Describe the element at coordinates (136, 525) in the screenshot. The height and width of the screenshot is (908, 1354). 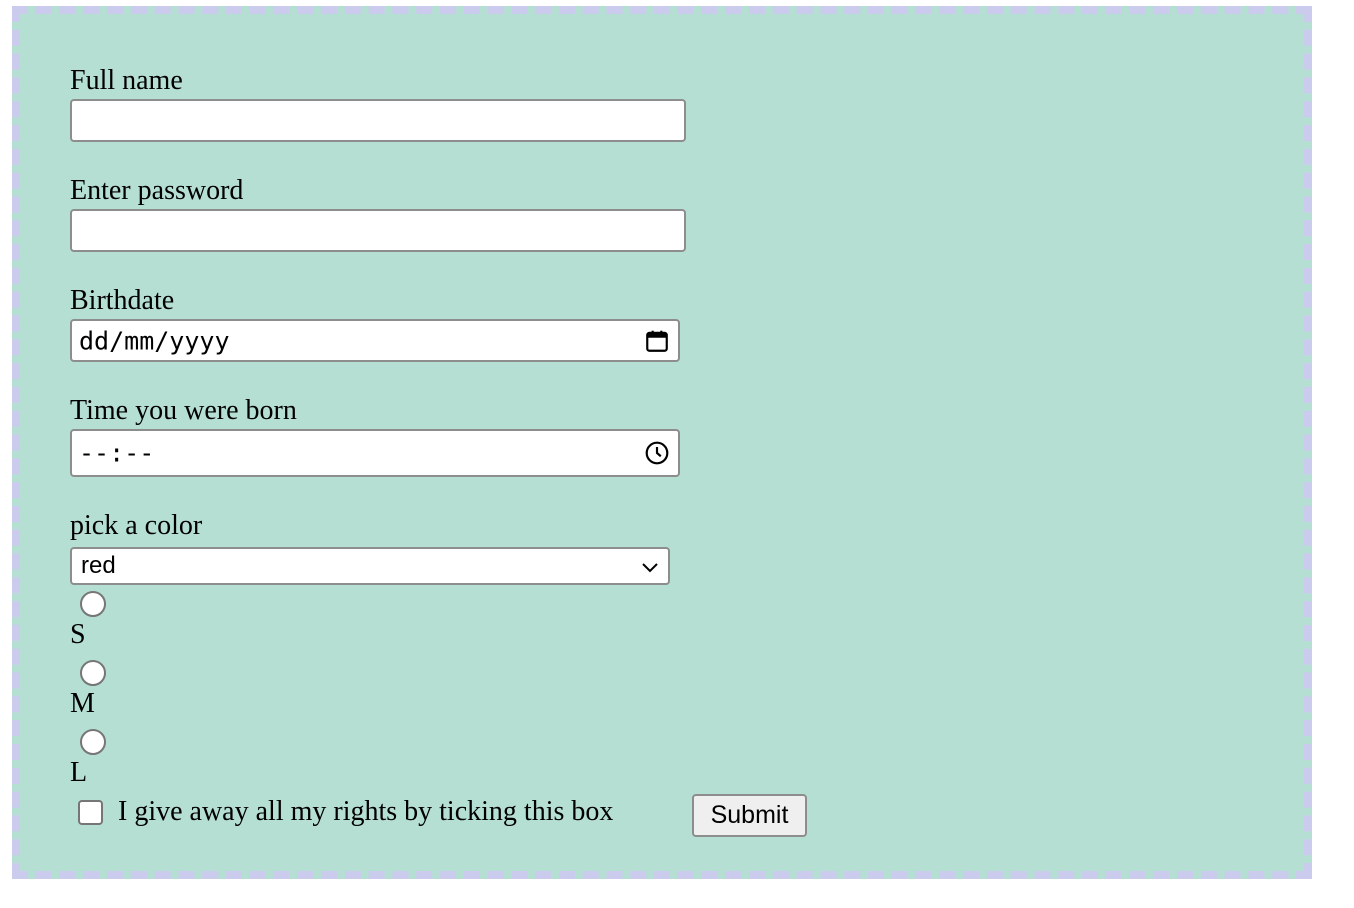
I see `color-label: pick a color` at that location.